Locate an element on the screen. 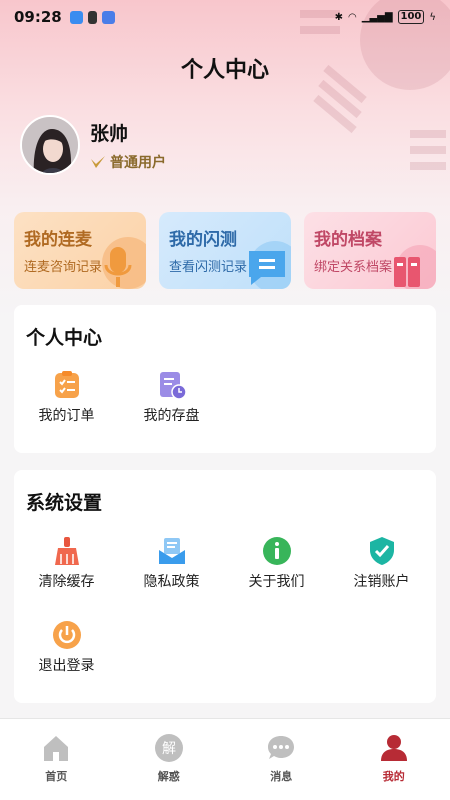 This screenshot has height=800, width=450. chat-bubble-icon is located at coordinates (270, 265).